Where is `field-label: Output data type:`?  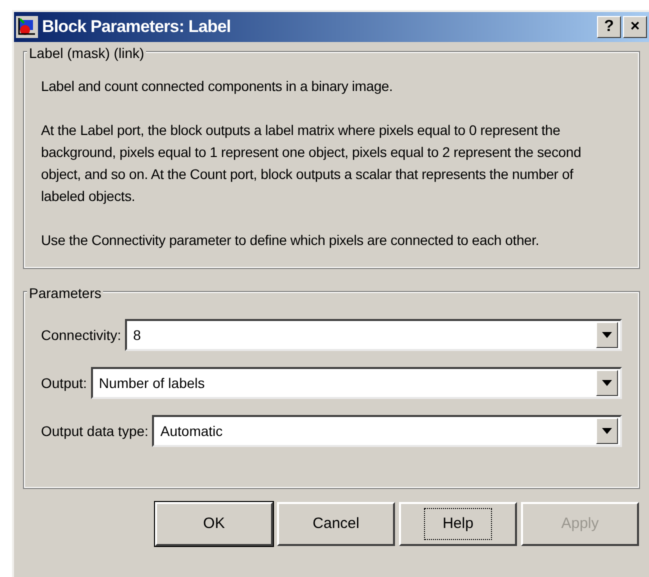
field-label: Output data type: is located at coordinates (94, 431).